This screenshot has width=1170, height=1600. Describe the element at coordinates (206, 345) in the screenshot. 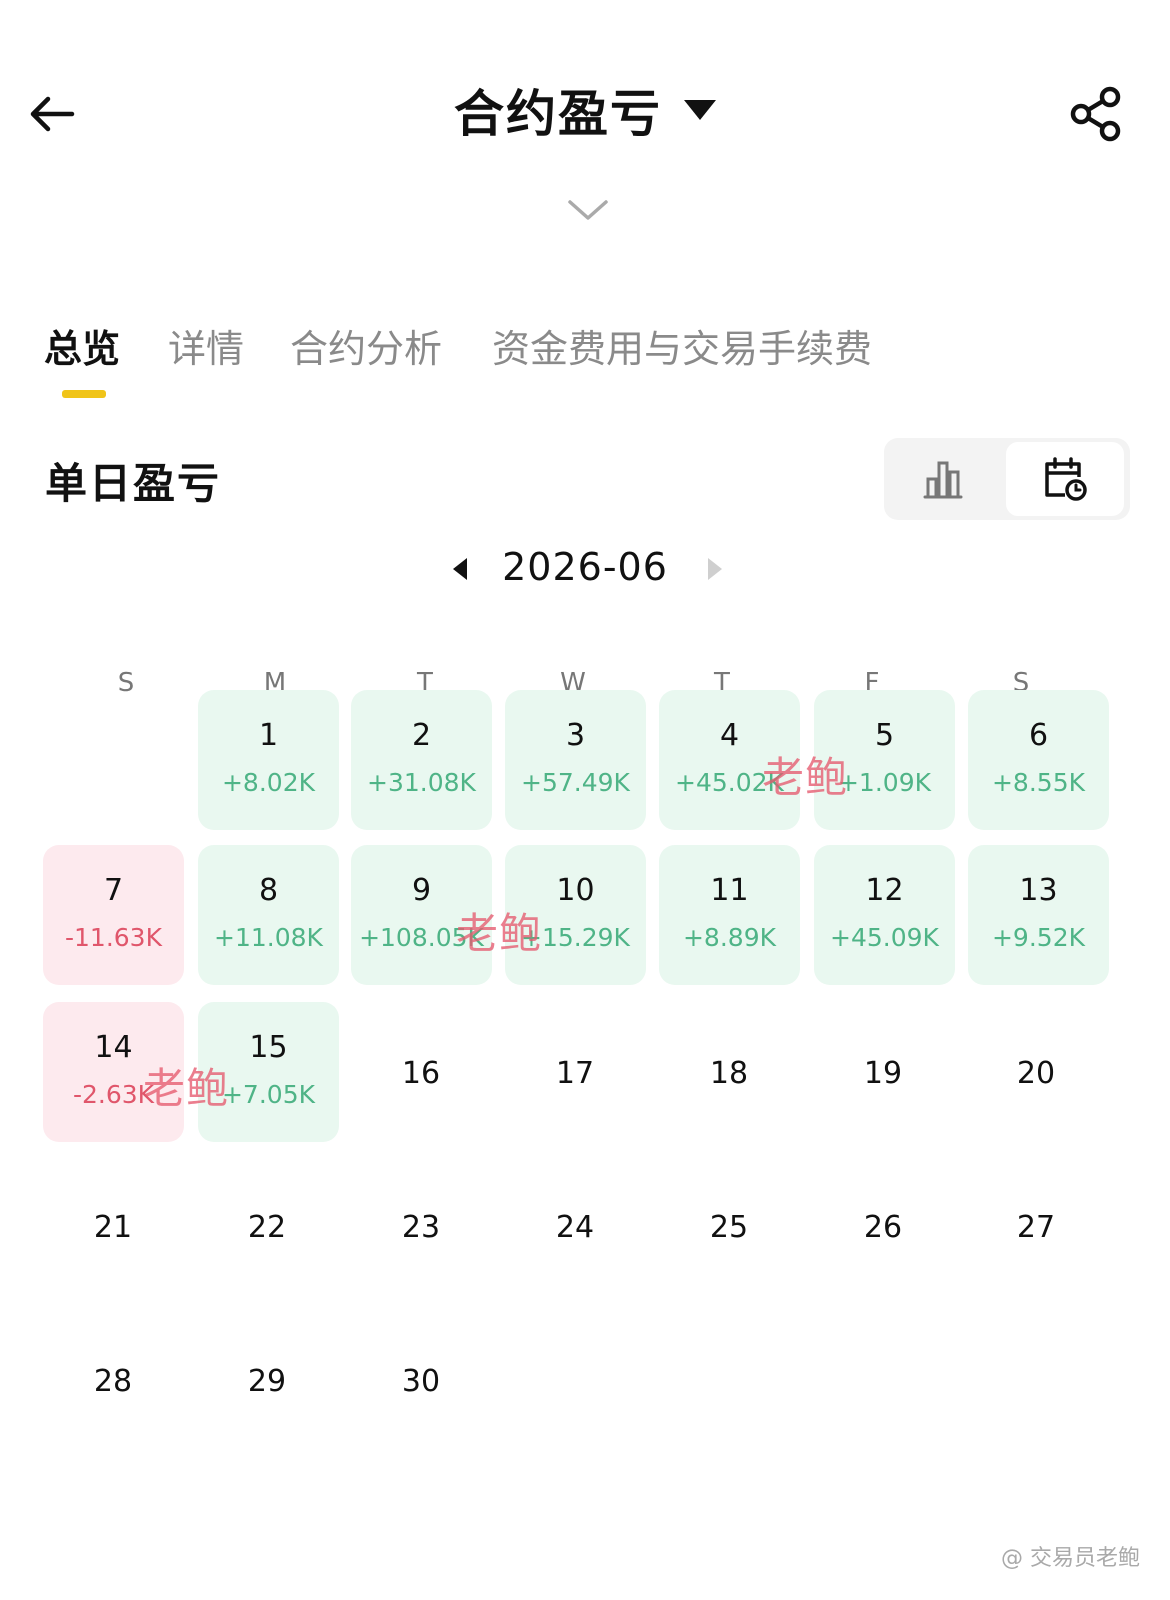

I see `tab-details: 详情` at that location.